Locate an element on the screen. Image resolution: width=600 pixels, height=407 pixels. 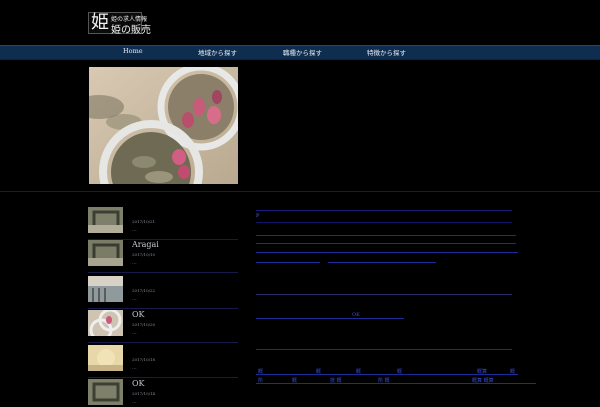
nav-area: 地域から探す is located at coordinates (217, 52).